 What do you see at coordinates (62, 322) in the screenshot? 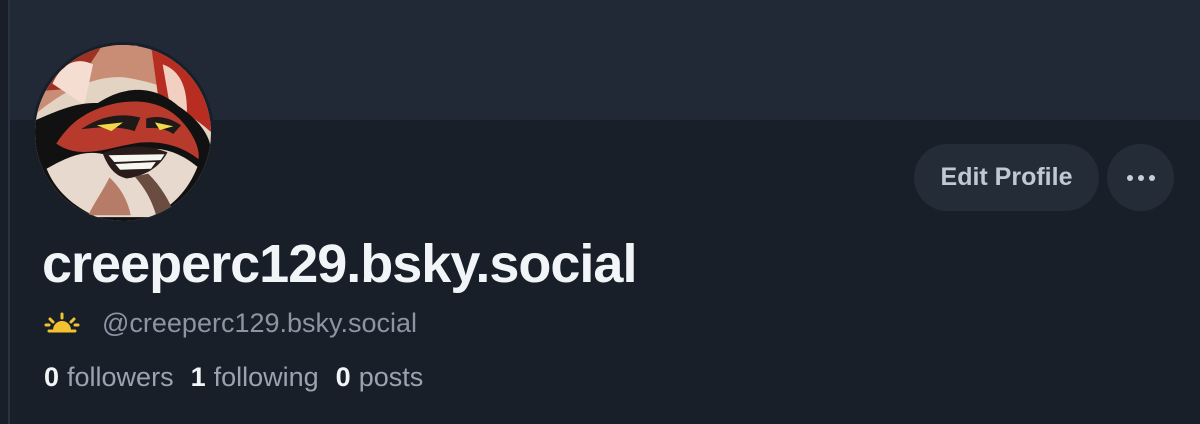
I see `sun-rising-icon` at bounding box center [62, 322].